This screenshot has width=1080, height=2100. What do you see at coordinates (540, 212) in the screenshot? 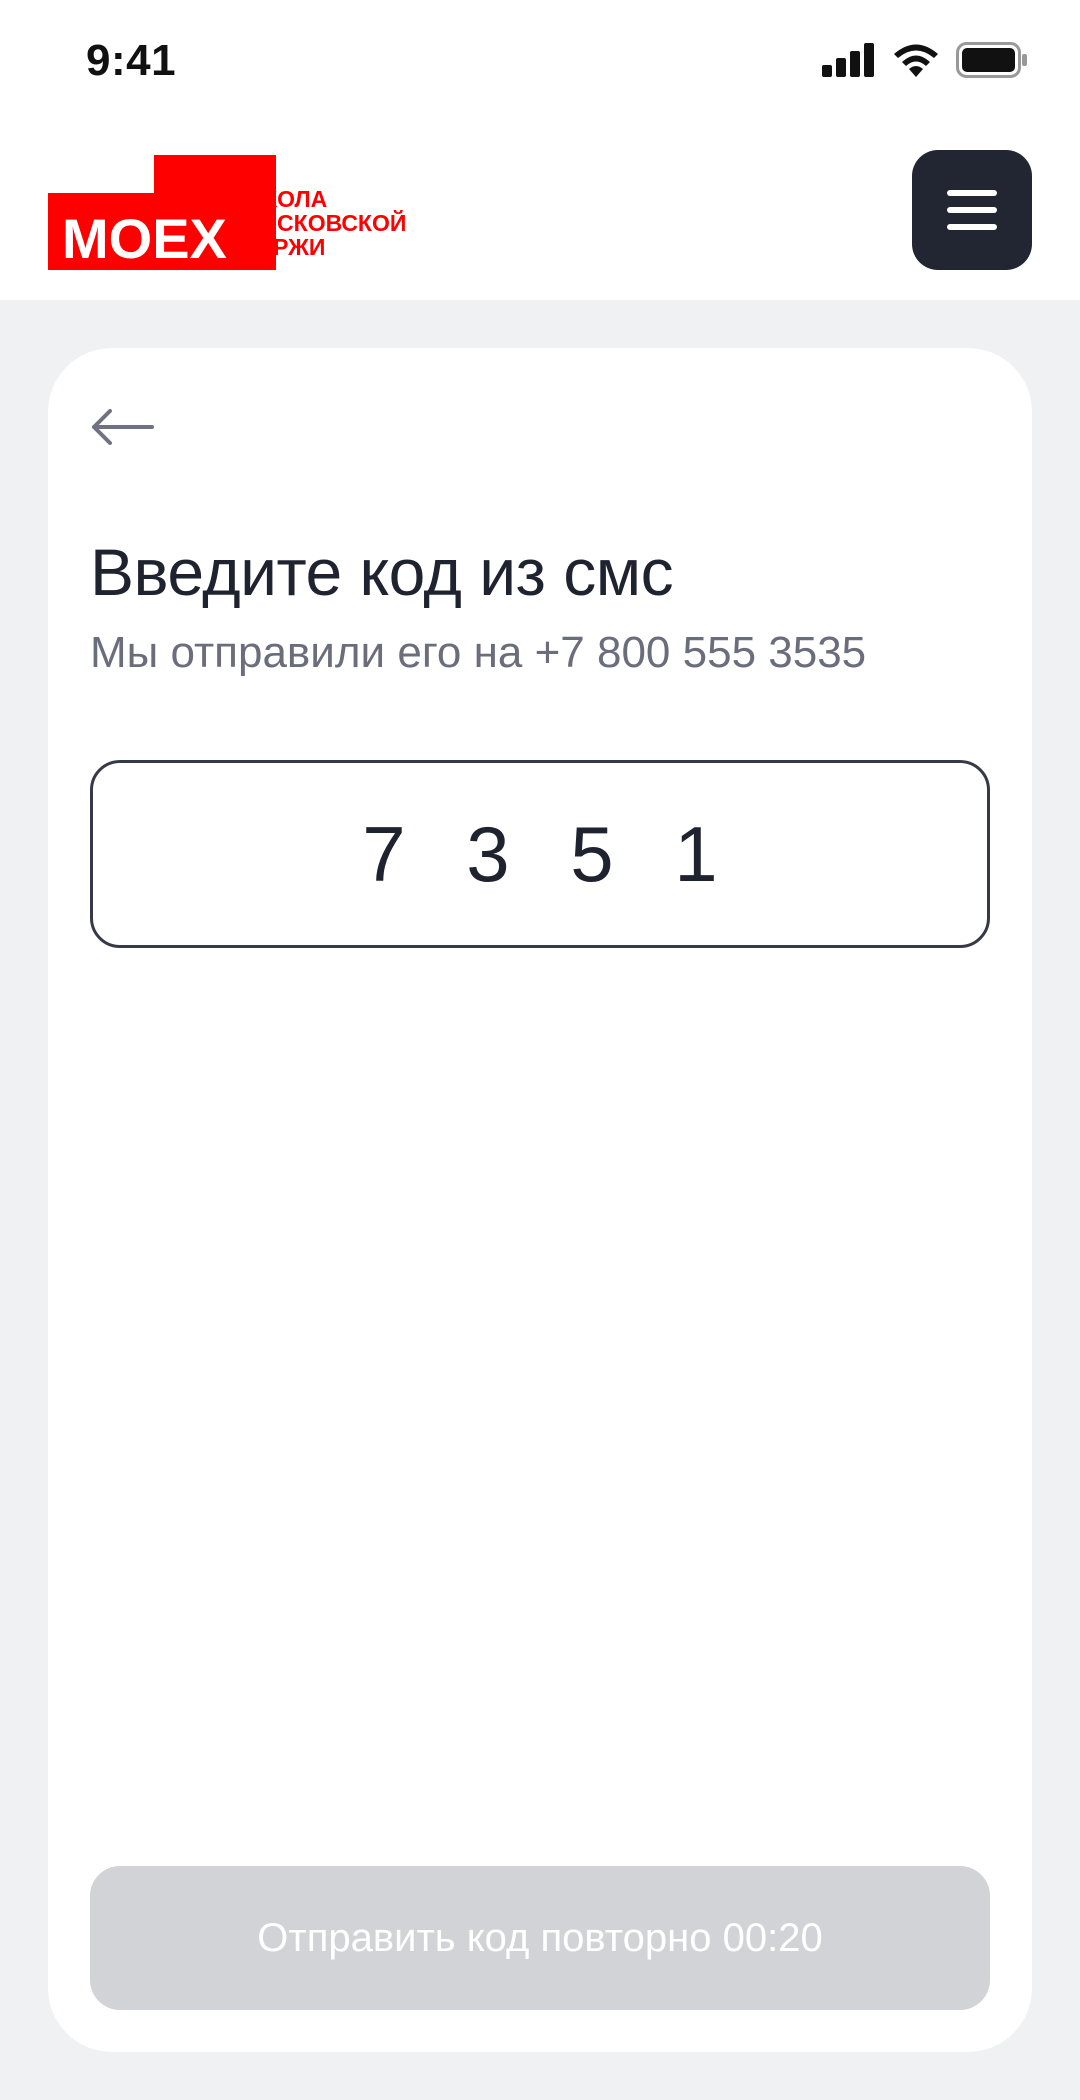
I see `app-header: MOEX ШКОЛА МОСКОВСКОЙ БИРЖИ` at bounding box center [540, 212].